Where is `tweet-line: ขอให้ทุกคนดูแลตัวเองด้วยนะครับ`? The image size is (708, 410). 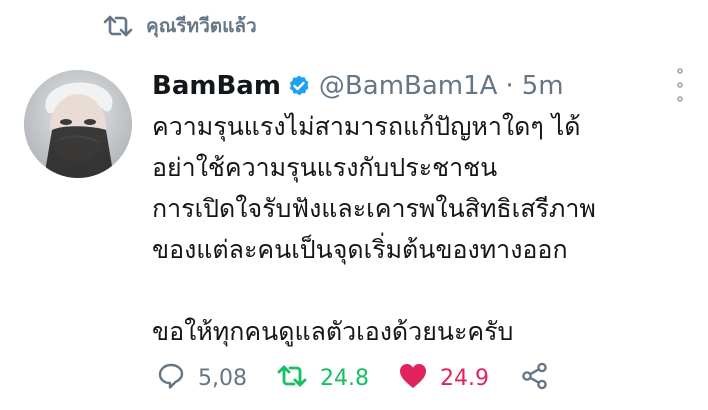
tweet-line: ขอให้ทุกคนดูแลตัวเองด้วยนะครับ is located at coordinates (333, 331).